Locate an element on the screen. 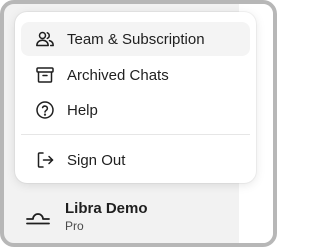 The image size is (320, 247). menu-item-team-subscription: Team & Subscription is located at coordinates (135, 39).